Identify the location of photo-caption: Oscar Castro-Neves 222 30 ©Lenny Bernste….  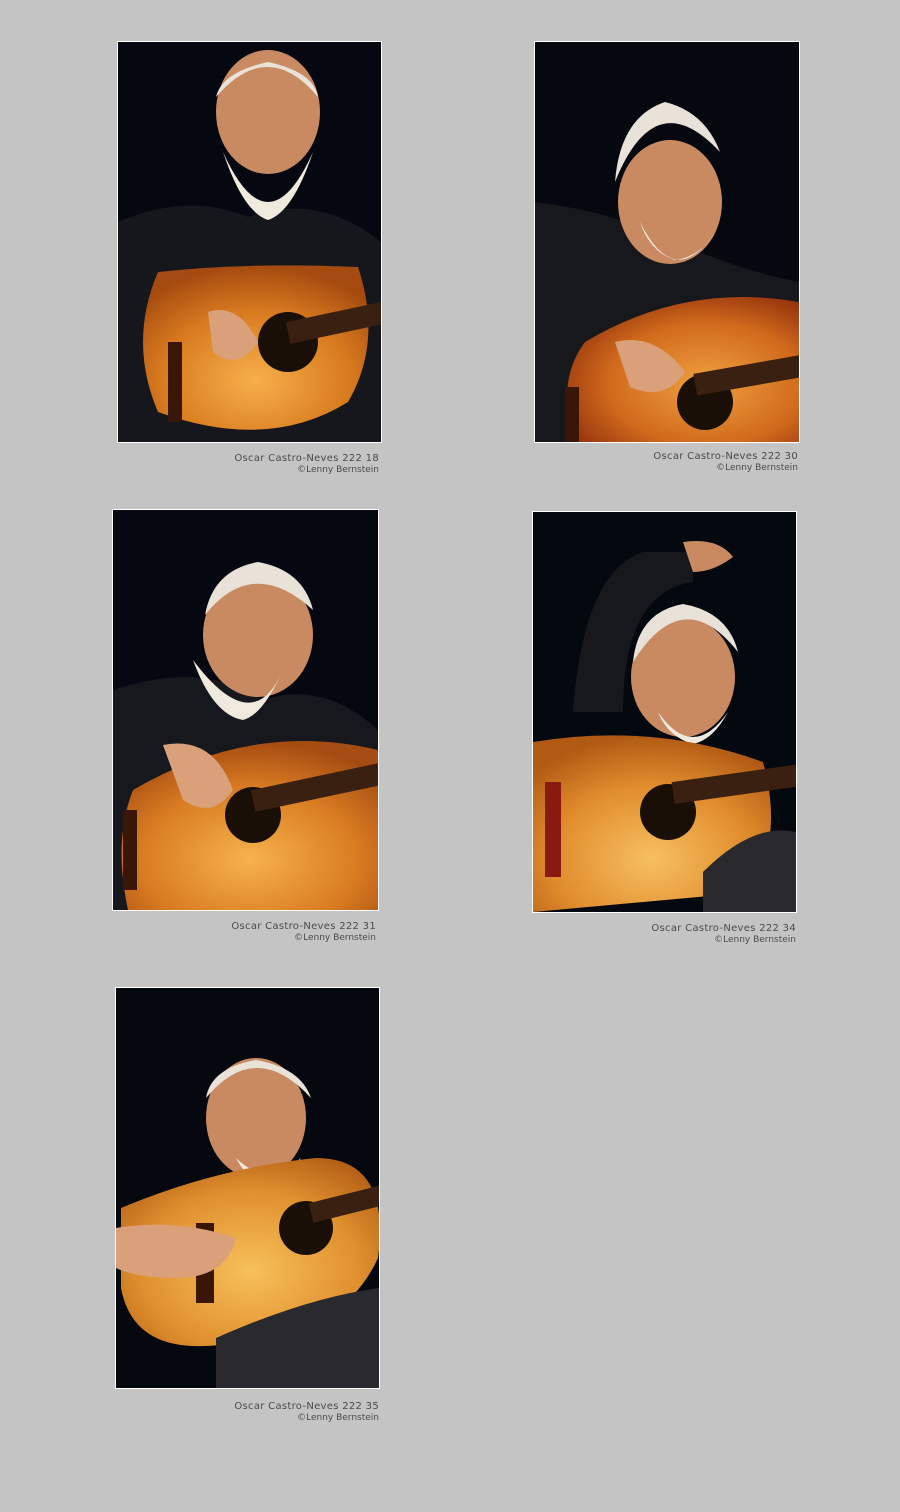
(666, 462).